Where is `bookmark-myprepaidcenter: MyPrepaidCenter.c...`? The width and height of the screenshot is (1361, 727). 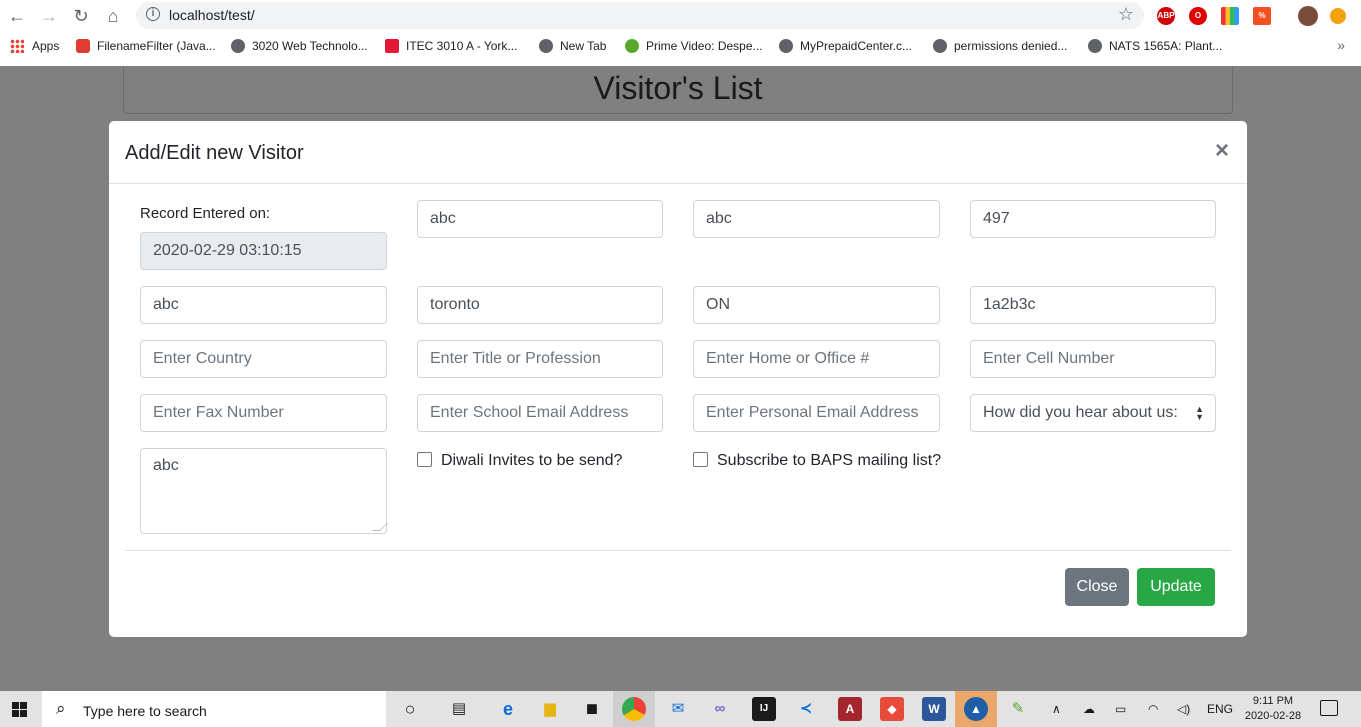 bookmark-myprepaidcenter: MyPrepaidCenter.c... is located at coordinates (845, 46).